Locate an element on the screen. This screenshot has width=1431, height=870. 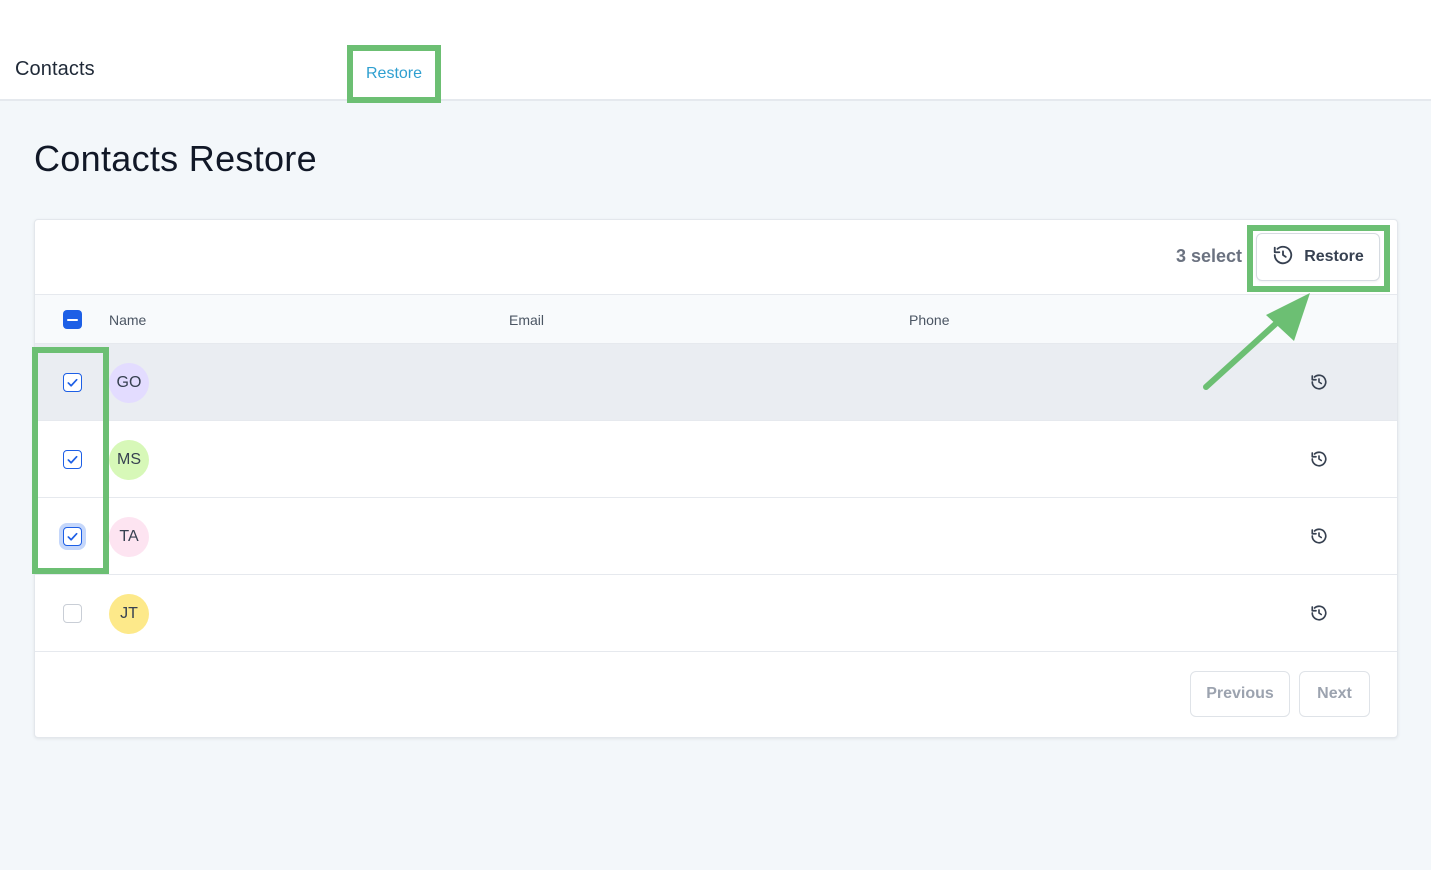
table-row: MS is located at coordinates (716, 459).